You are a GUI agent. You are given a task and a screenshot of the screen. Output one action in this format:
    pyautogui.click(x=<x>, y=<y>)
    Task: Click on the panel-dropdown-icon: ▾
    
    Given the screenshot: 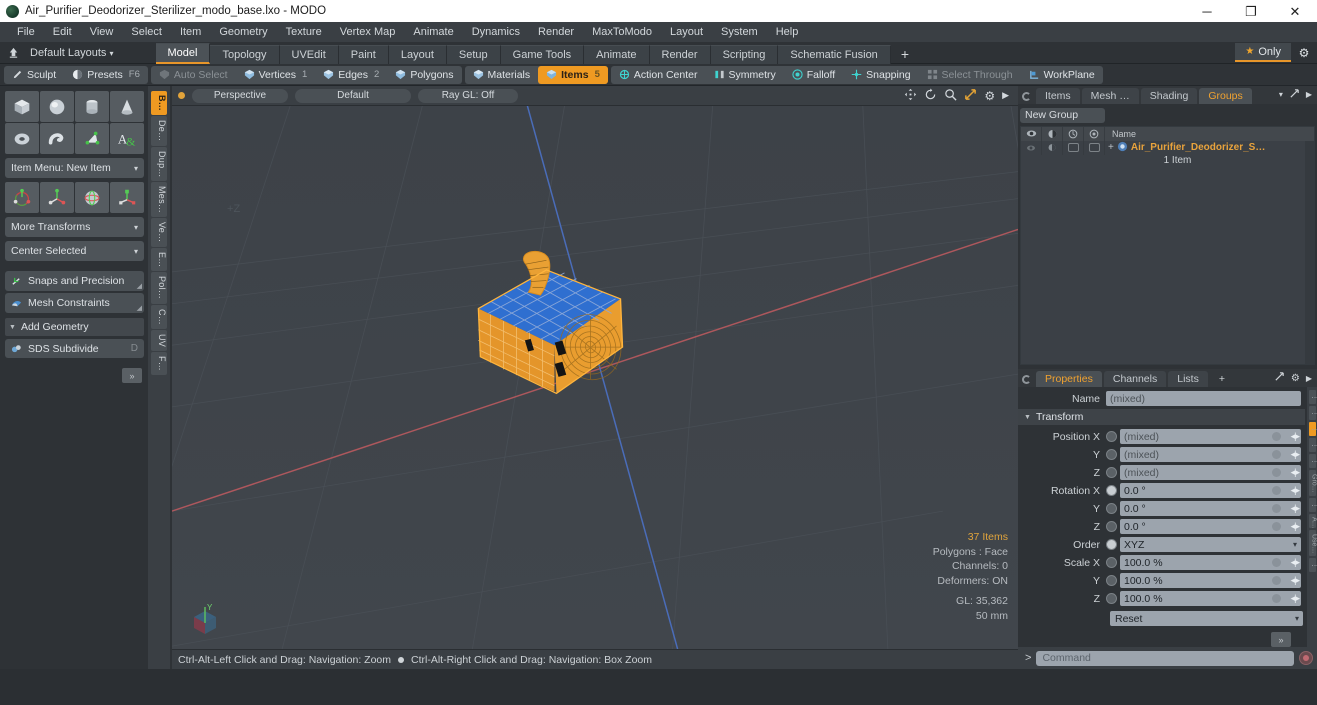 What is the action you would take?
    pyautogui.click(x=1281, y=94)
    